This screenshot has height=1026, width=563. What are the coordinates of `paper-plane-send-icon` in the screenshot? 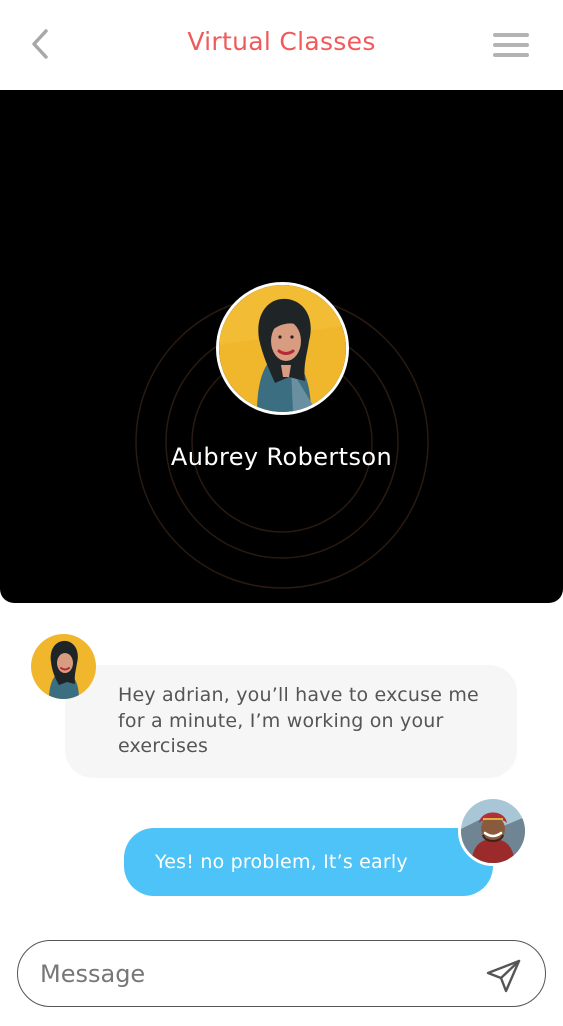 It's located at (503, 976).